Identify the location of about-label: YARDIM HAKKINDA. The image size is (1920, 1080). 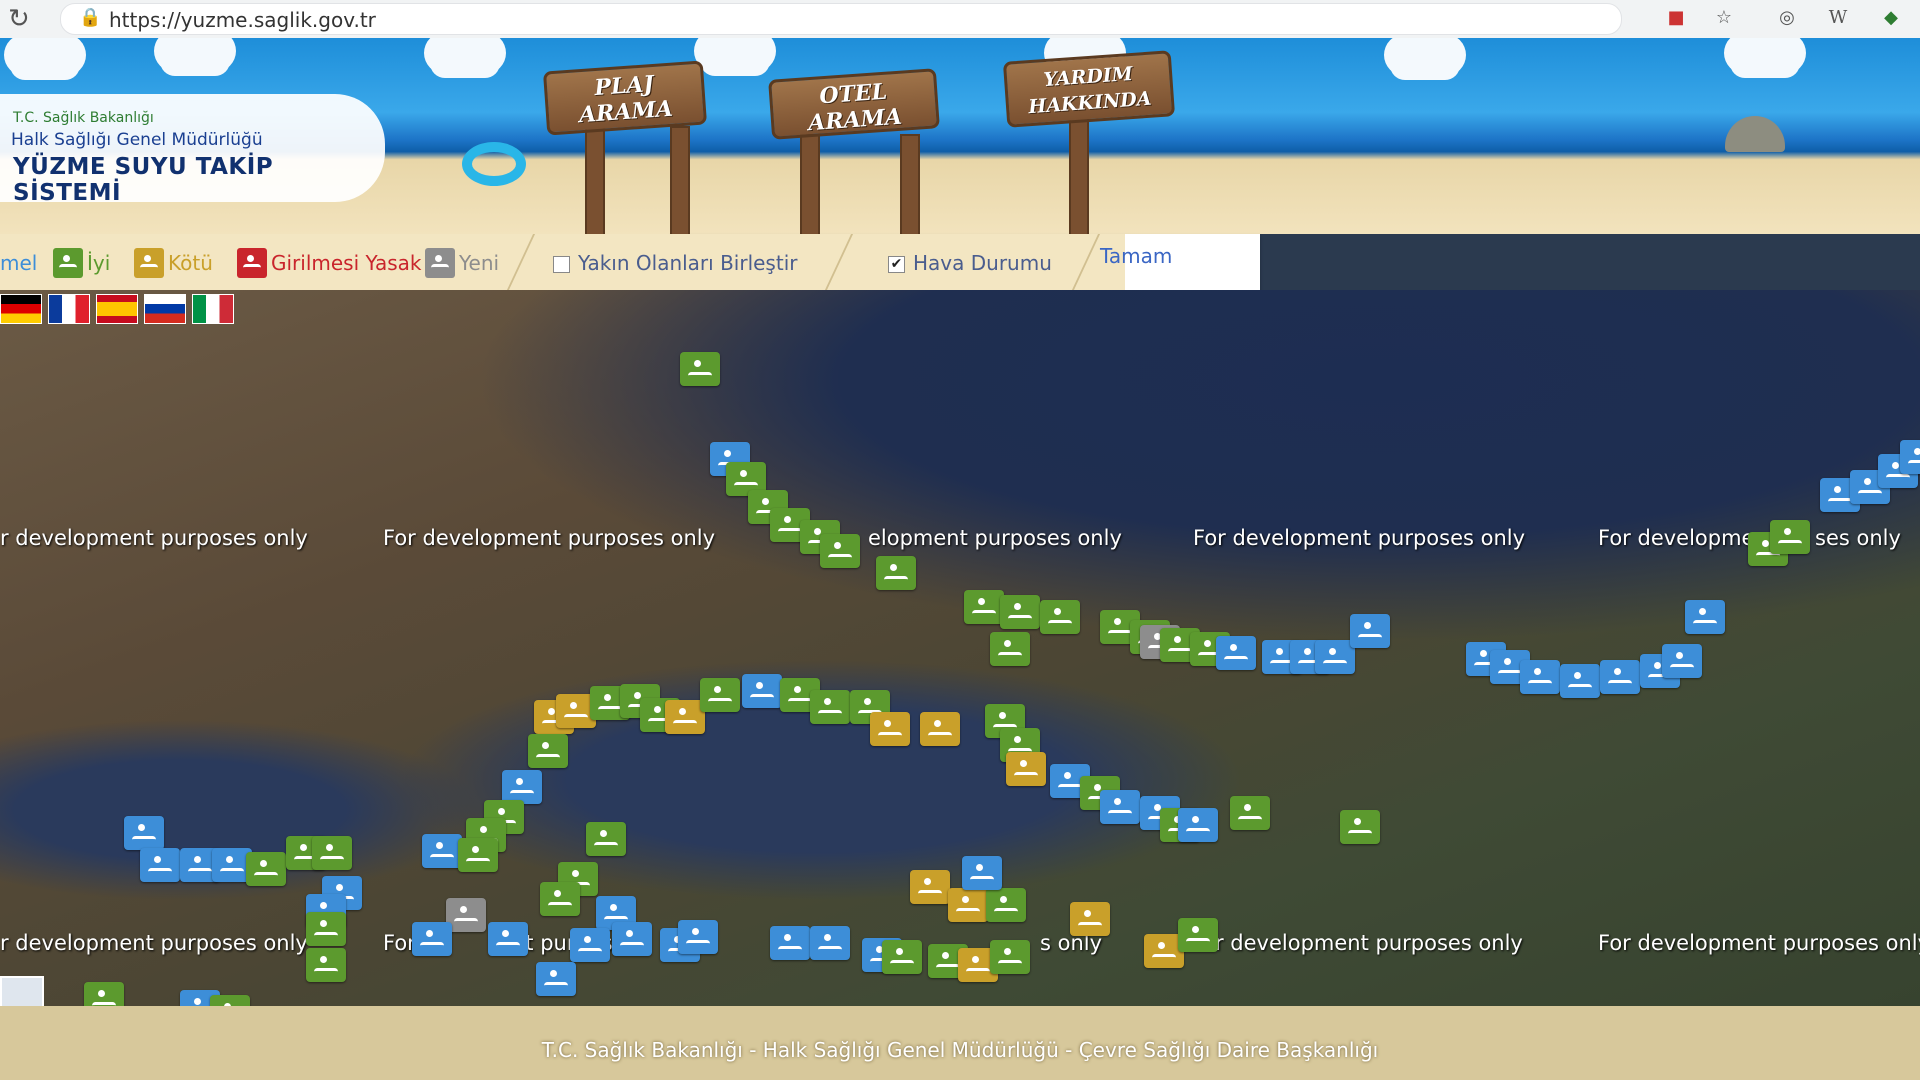
(1089, 89).